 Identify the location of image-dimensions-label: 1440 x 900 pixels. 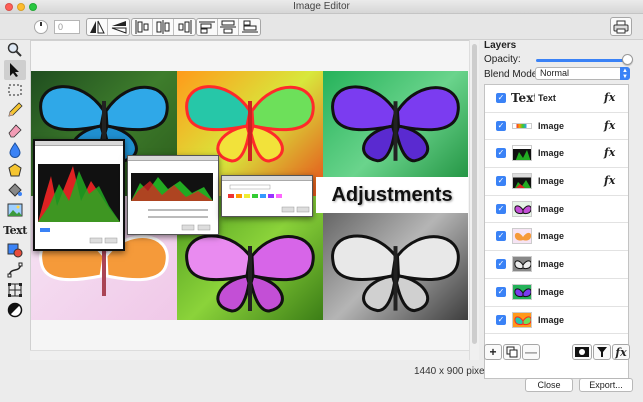
(453, 371).